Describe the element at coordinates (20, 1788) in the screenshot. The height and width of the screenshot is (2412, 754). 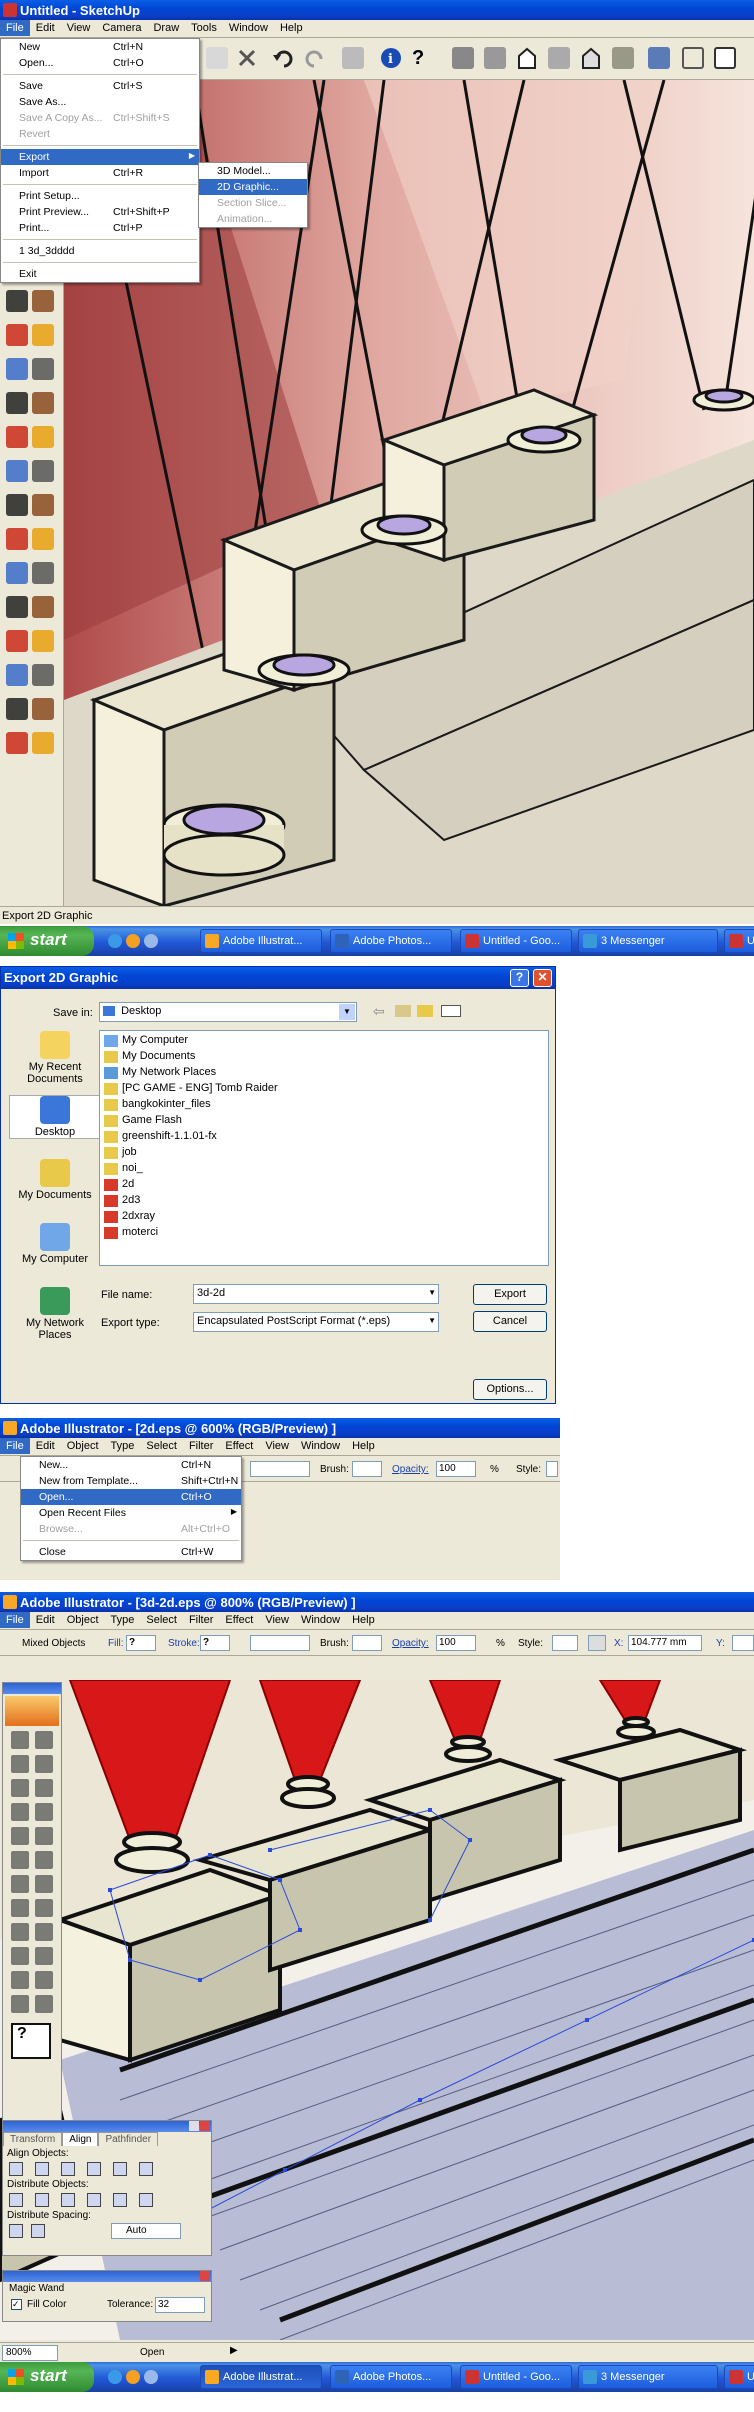
I see `pen-tool-icon` at that location.